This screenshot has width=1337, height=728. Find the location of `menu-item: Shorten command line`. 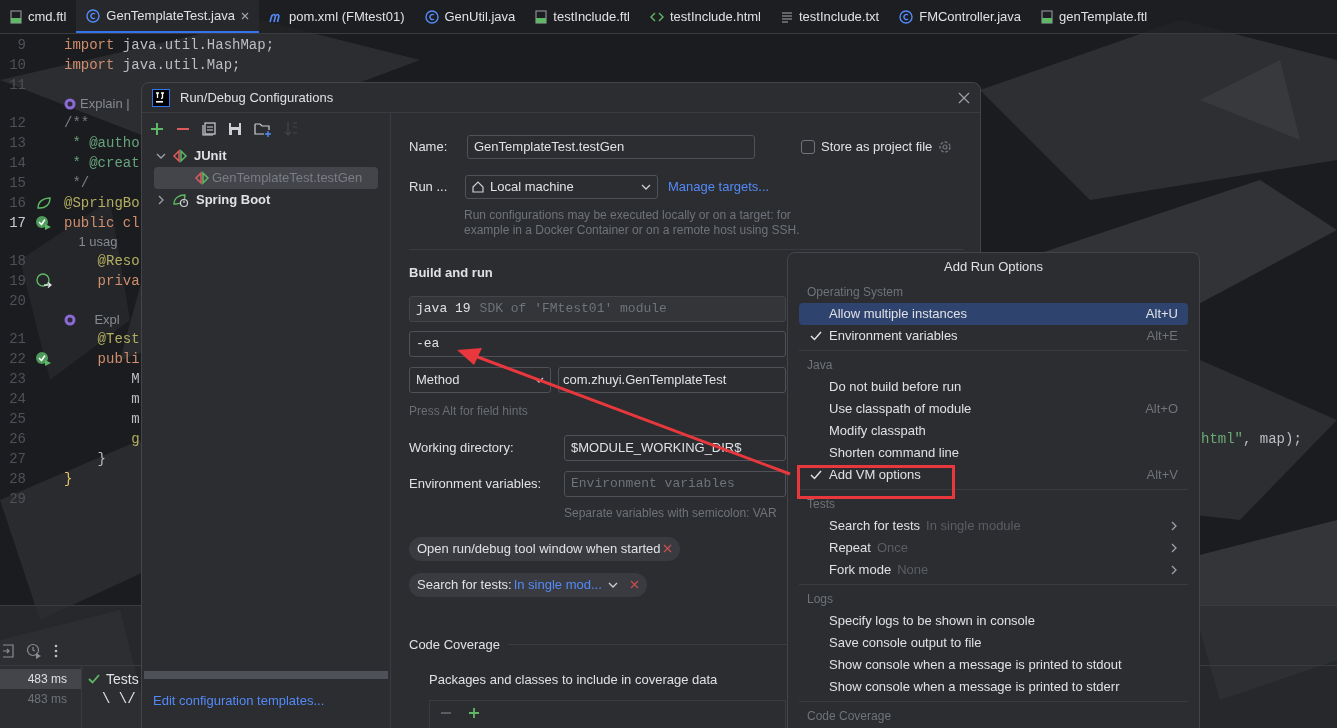

menu-item: Shorten command line is located at coordinates (993, 453).